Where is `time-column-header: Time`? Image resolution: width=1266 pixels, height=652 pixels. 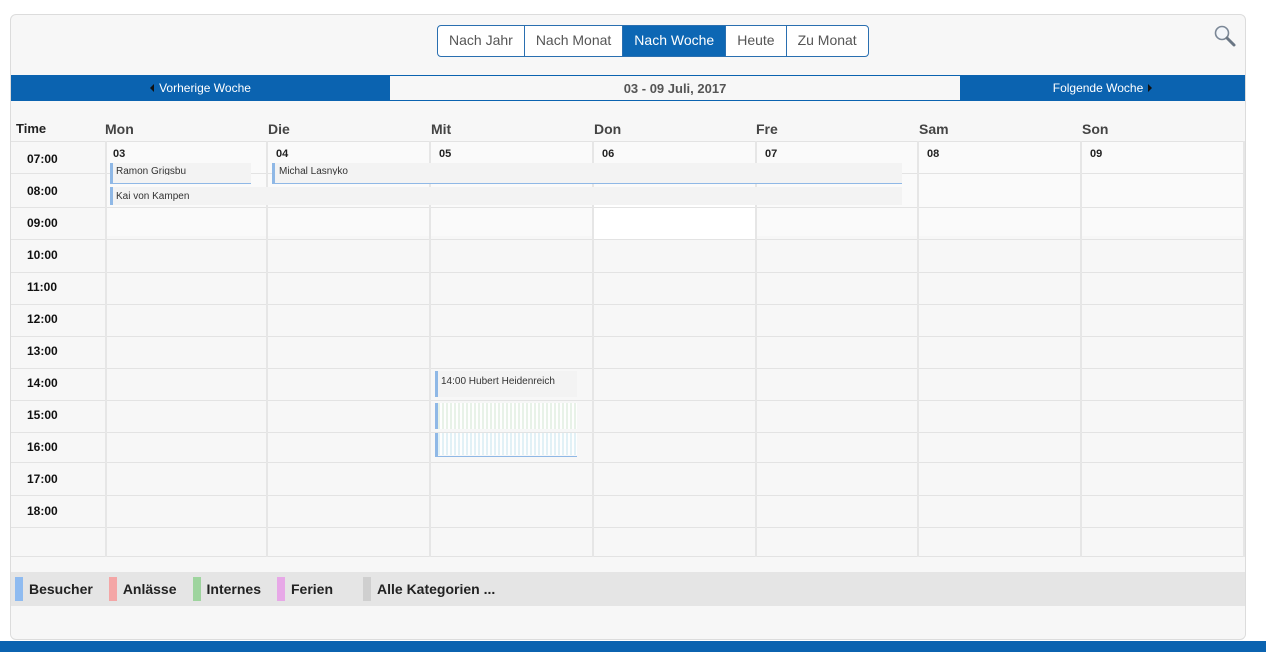
time-column-header: Time is located at coordinates (31, 128).